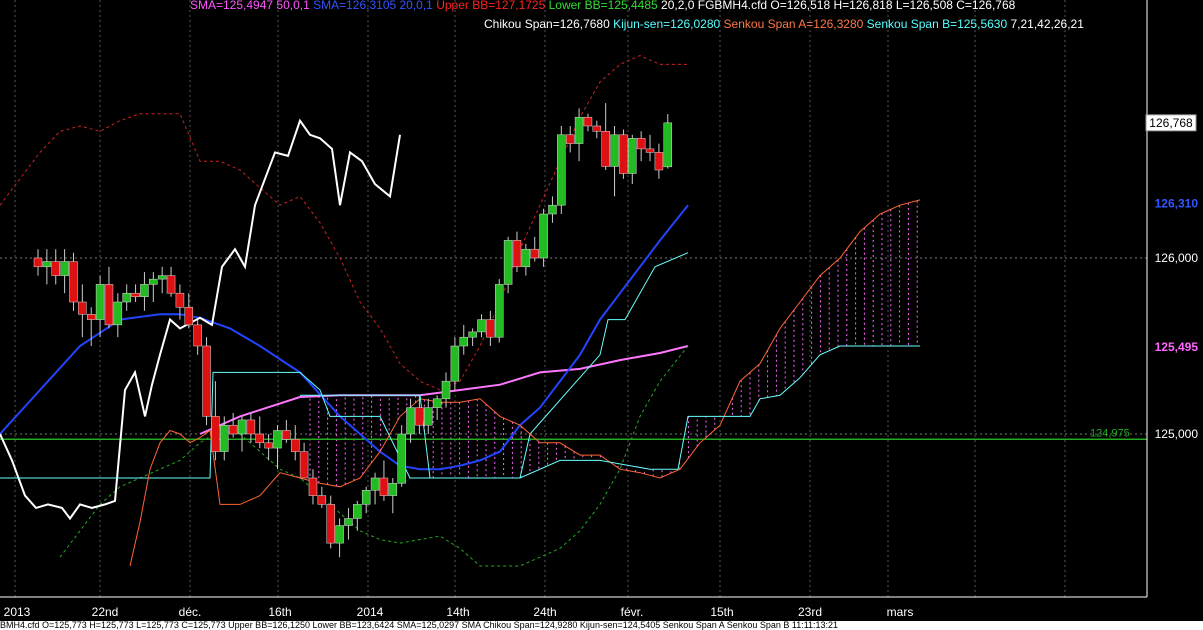 Image resolution: width=1203 pixels, height=630 pixels. I want to click on header-line-2-item: Chikou Span=126,7680, so click(547, 24).